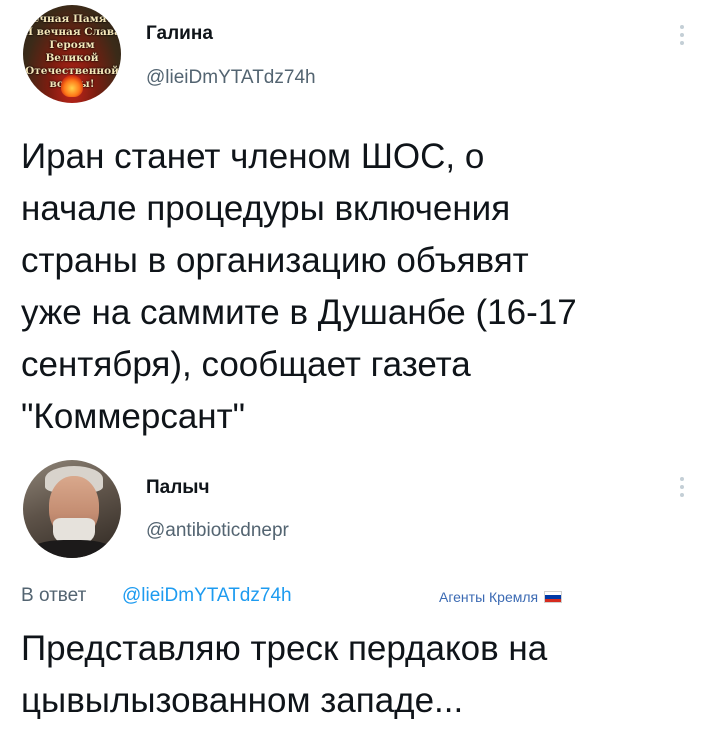 Image resolution: width=720 pixels, height=737 pixels. Describe the element at coordinates (54, 595) in the screenshot. I see `reply-prefix: В ответ` at that location.